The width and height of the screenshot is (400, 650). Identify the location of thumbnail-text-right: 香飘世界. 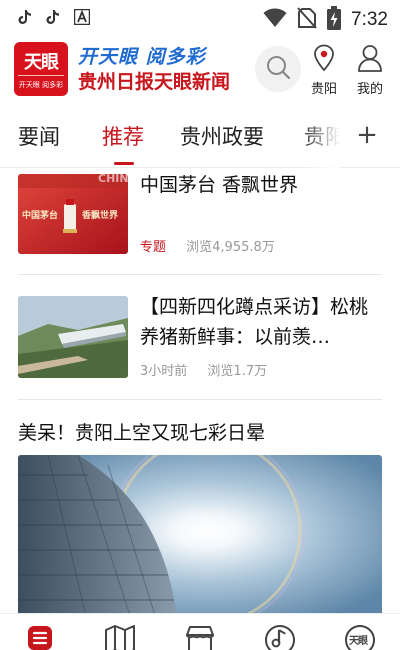
(100, 216).